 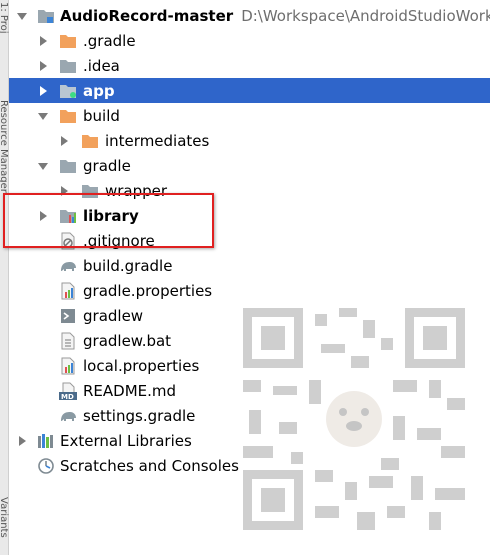 I want to click on tree-label: README.md, so click(x=130, y=390).